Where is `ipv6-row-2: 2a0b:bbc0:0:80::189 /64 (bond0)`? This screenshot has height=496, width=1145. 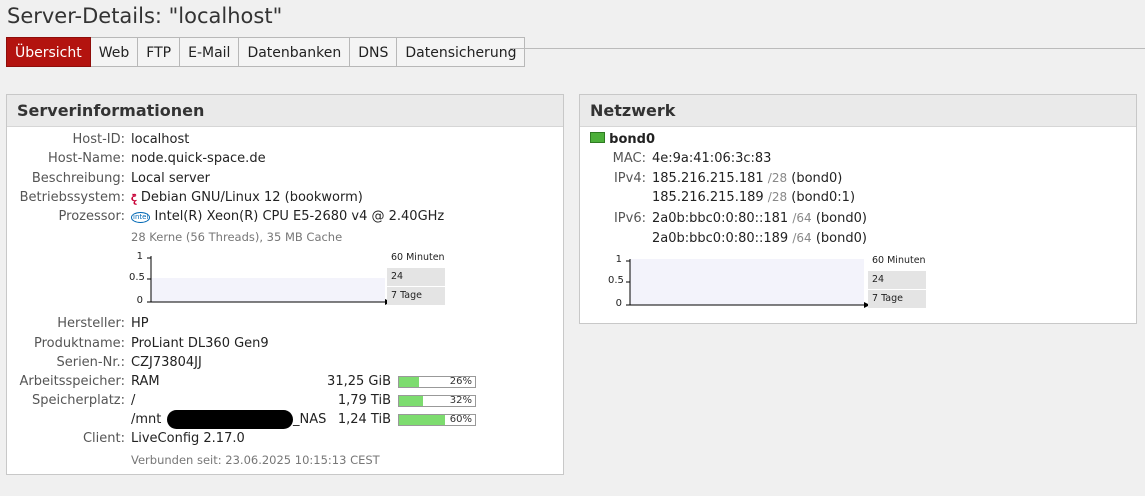 ipv6-row-2: 2a0b:bbc0:0:80::189 /64 (bond0) is located at coordinates (759, 238).